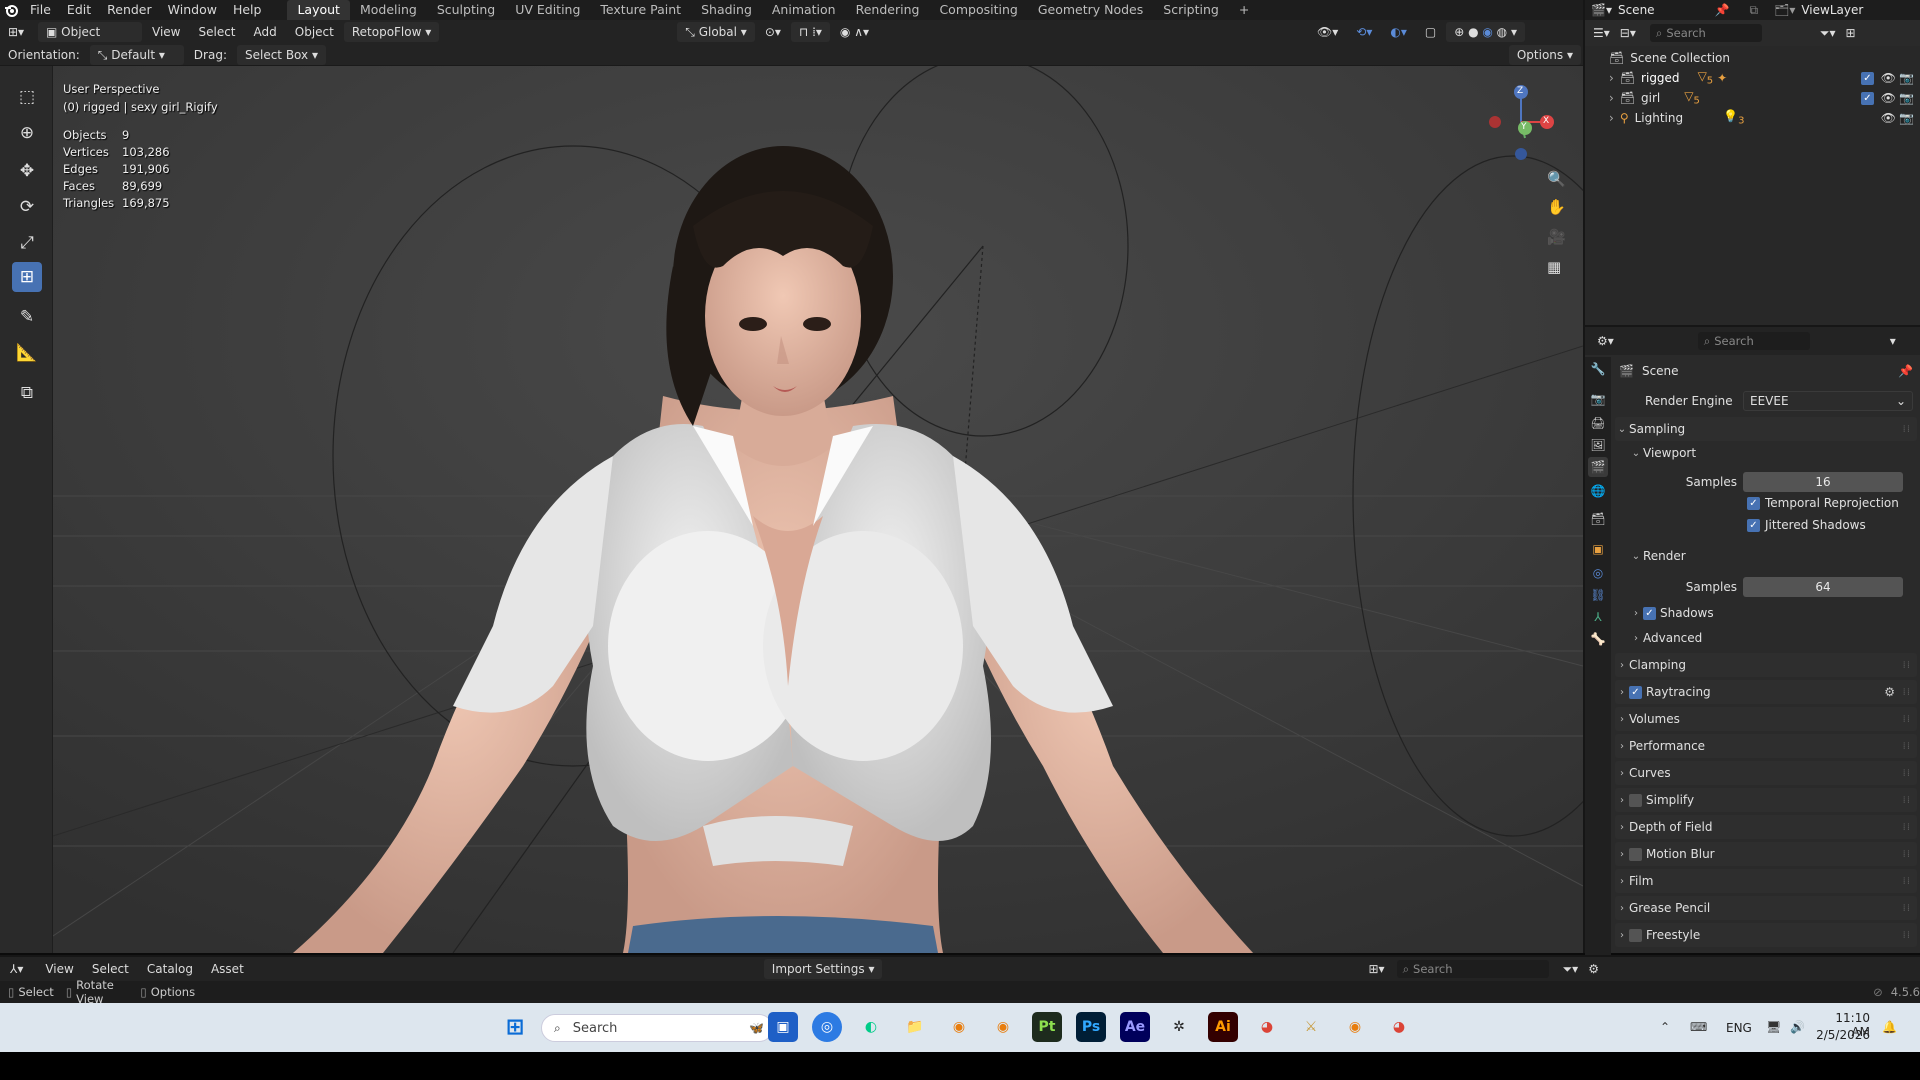  I want to click on tab-modeling: Modeling, so click(388, 10).